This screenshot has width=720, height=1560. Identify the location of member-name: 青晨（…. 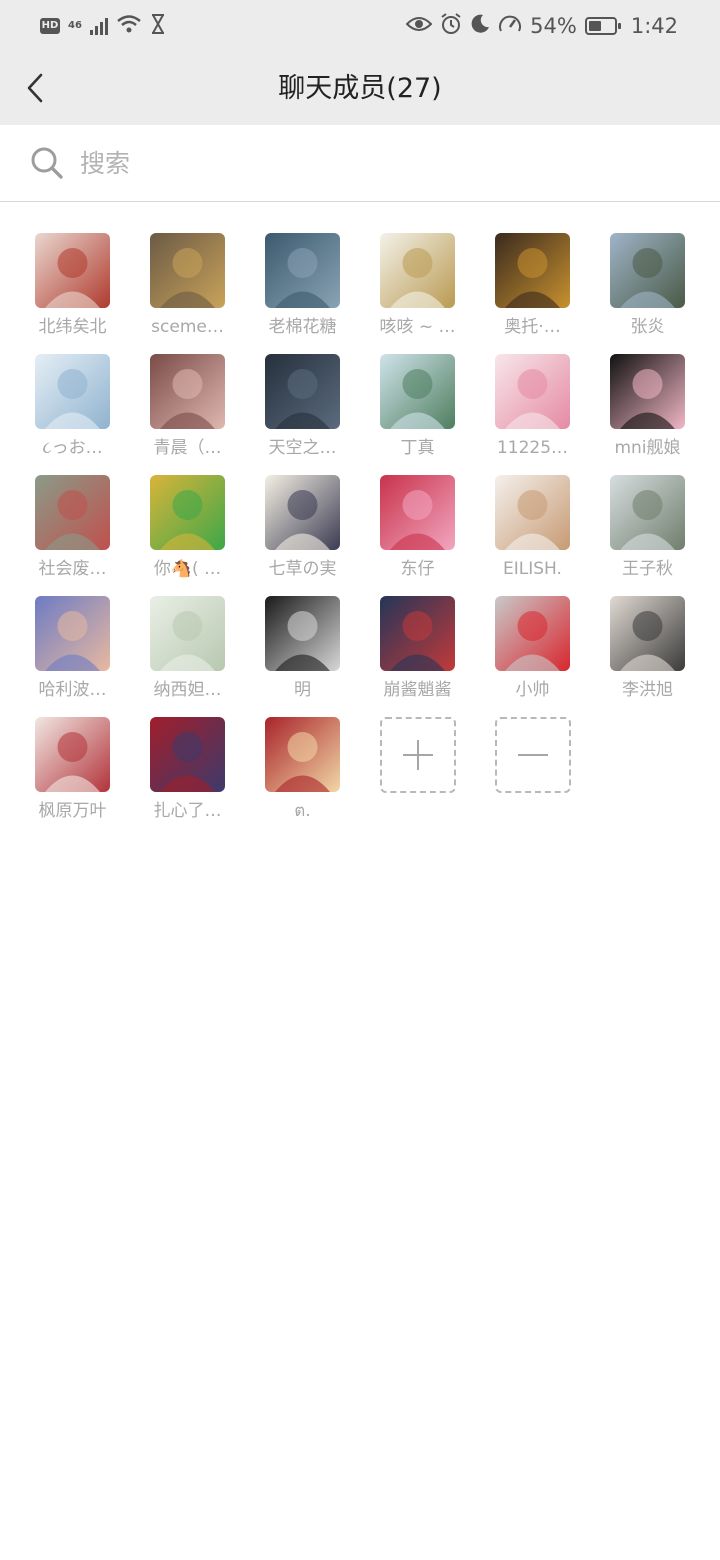
(187, 448).